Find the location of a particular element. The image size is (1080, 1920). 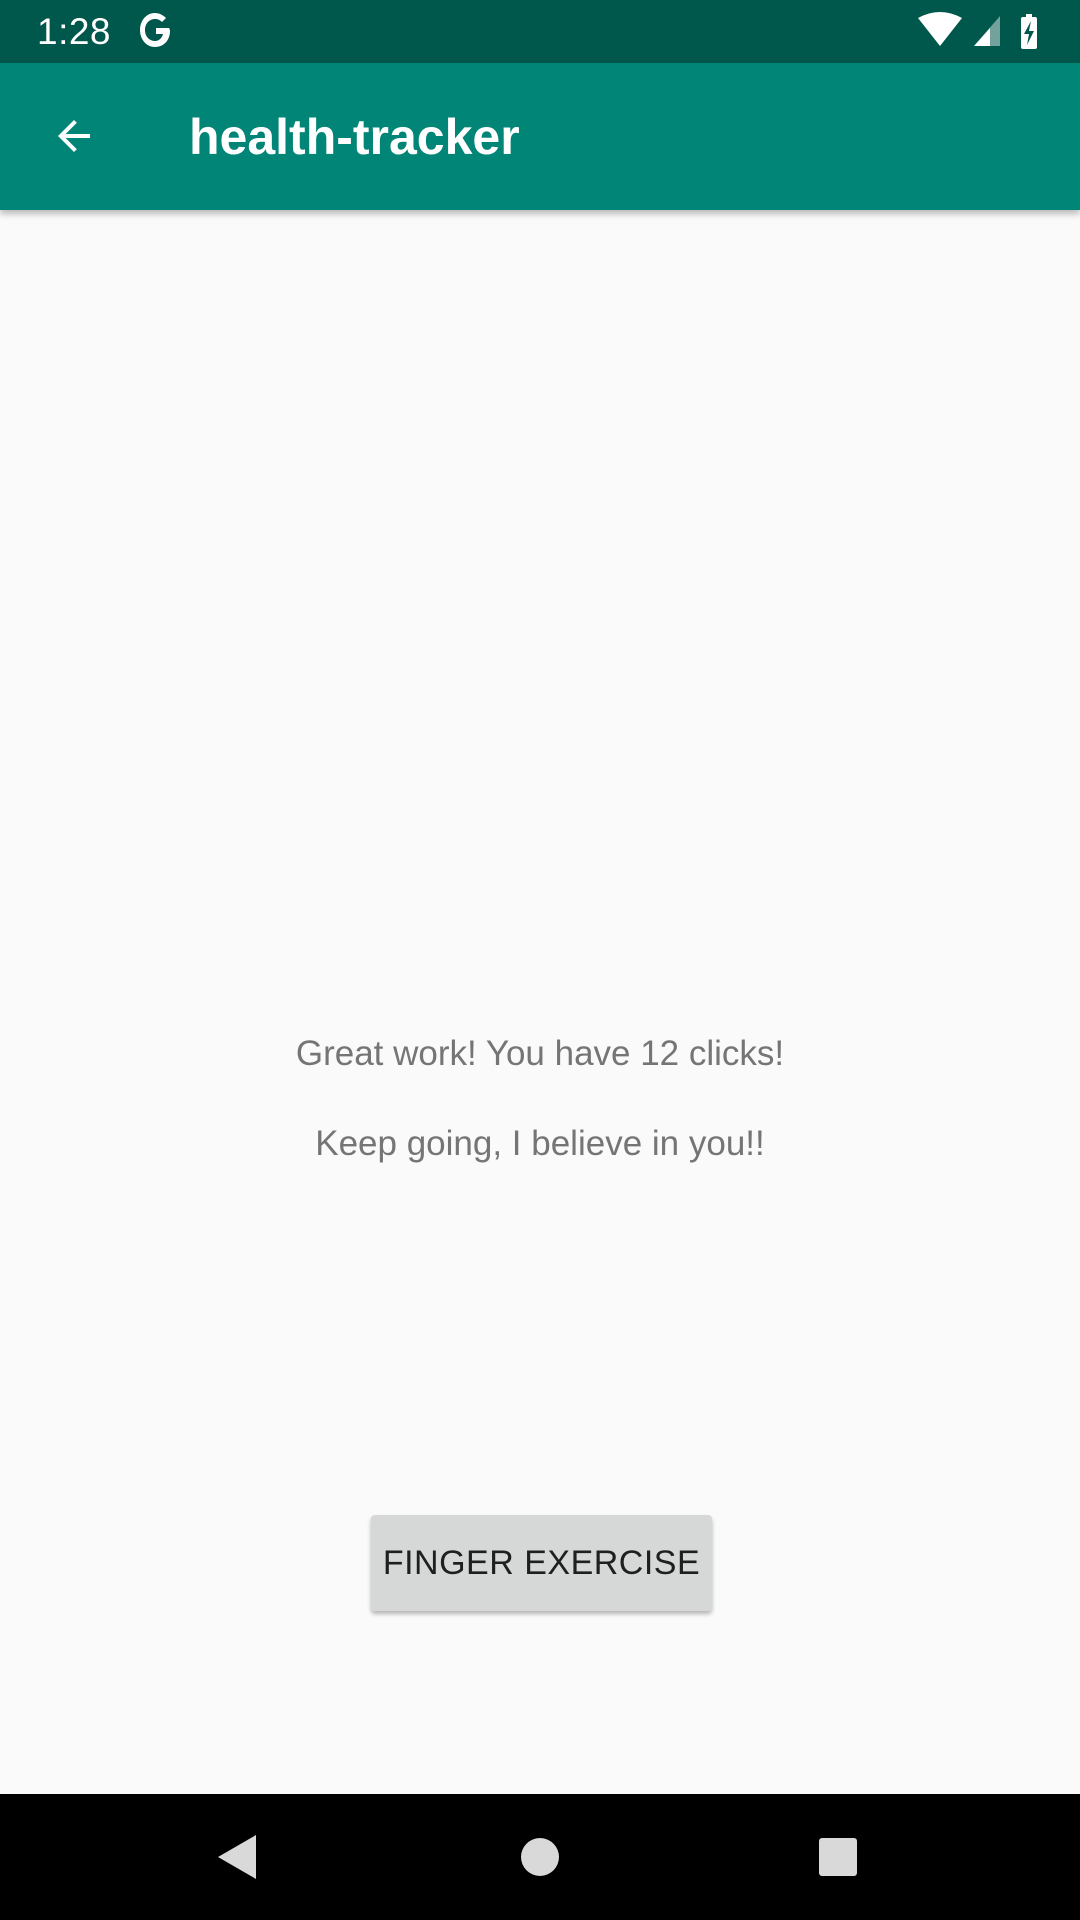

home-circle-icon is located at coordinates (540, 1857).